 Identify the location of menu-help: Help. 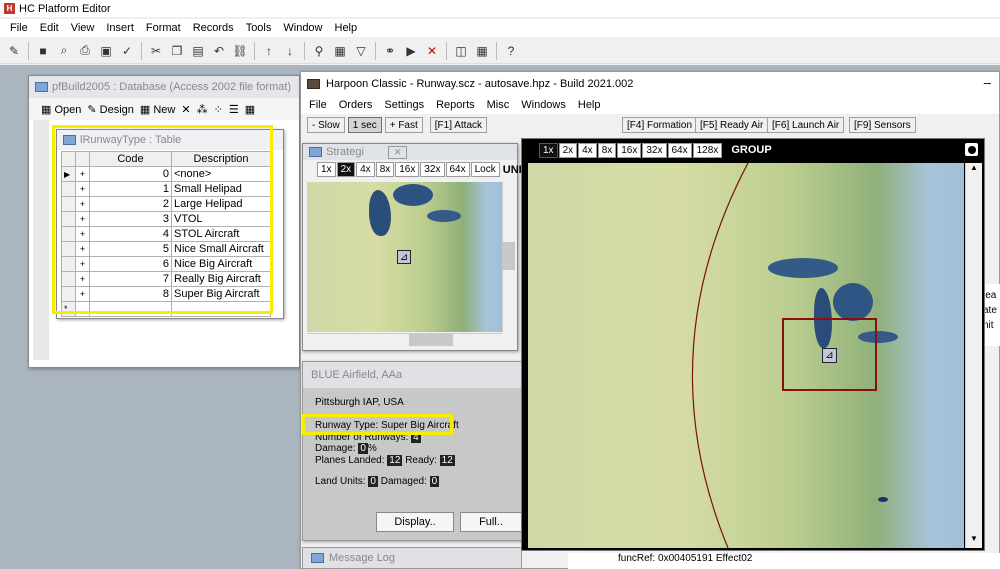
(346, 28).